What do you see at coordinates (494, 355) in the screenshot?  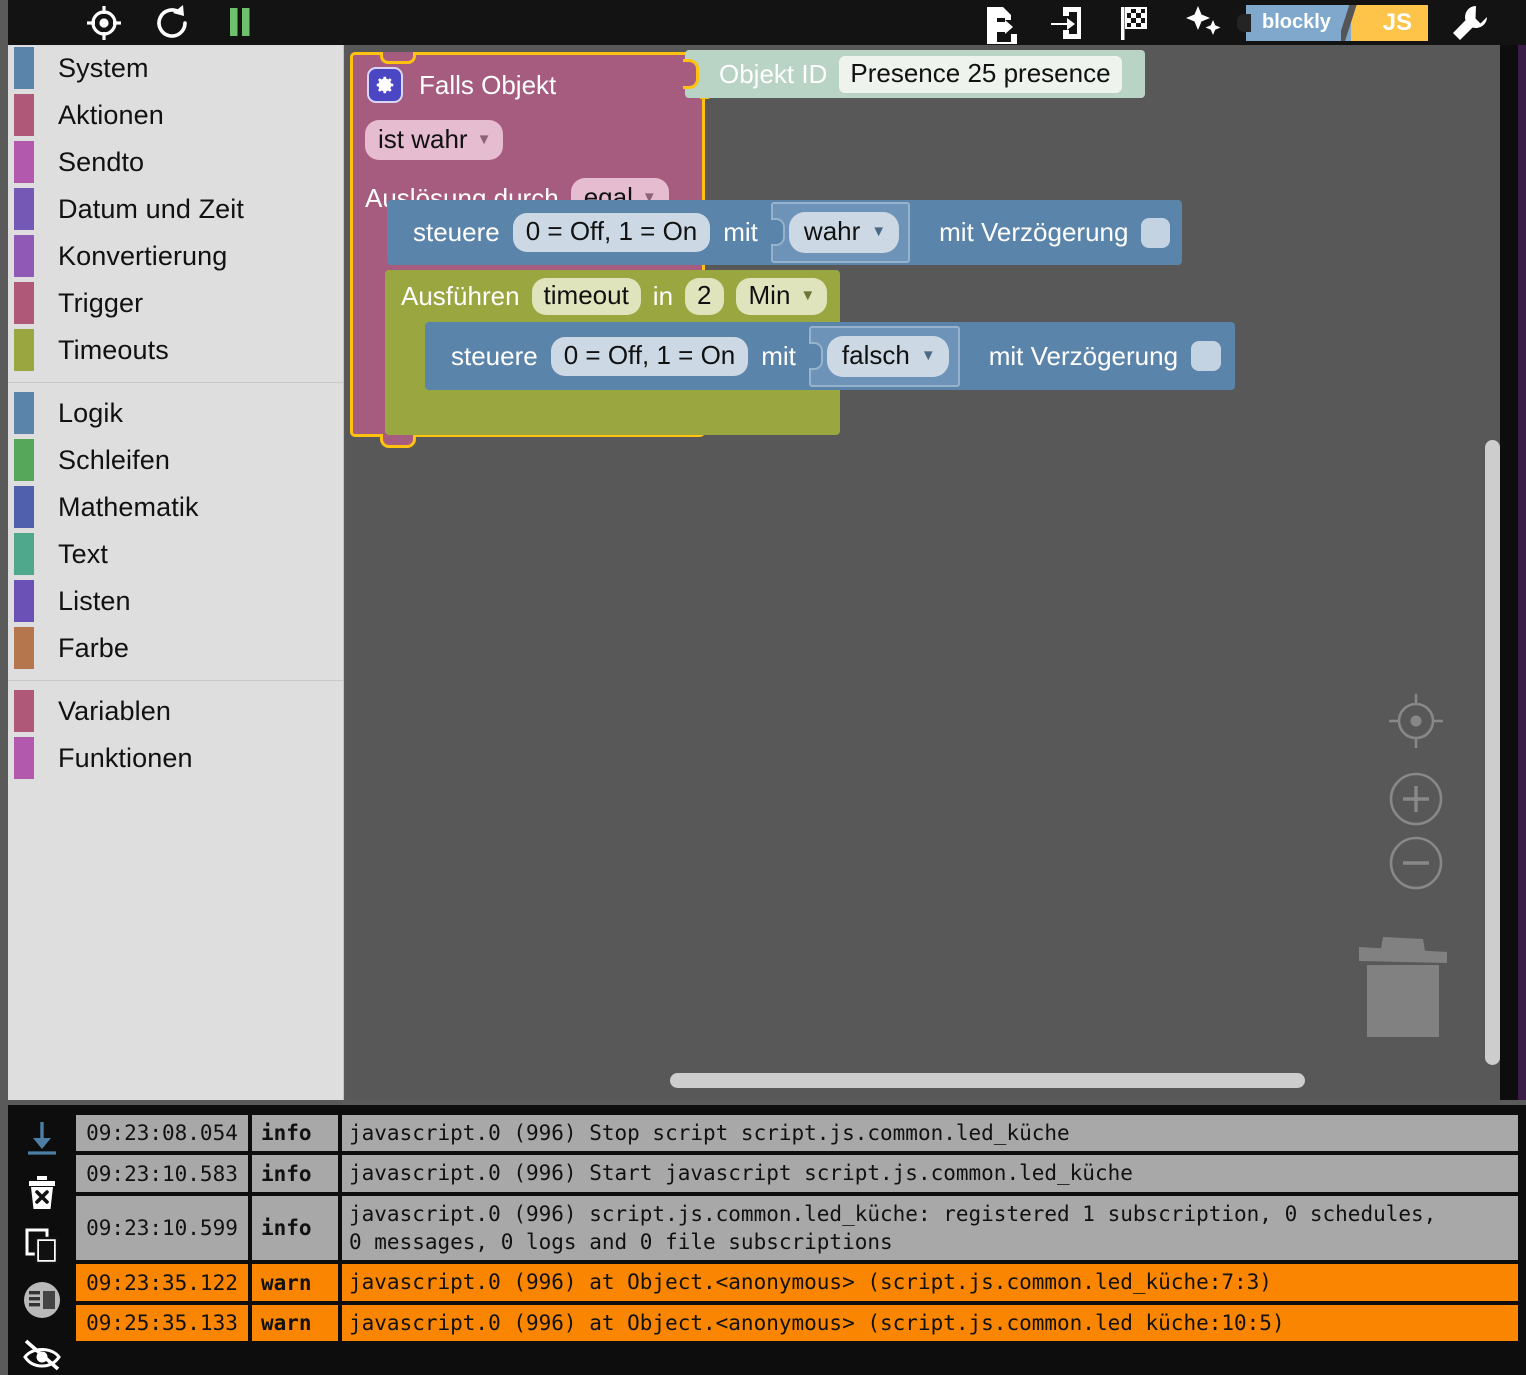 I see `steuere-label-2: steuere` at bounding box center [494, 355].